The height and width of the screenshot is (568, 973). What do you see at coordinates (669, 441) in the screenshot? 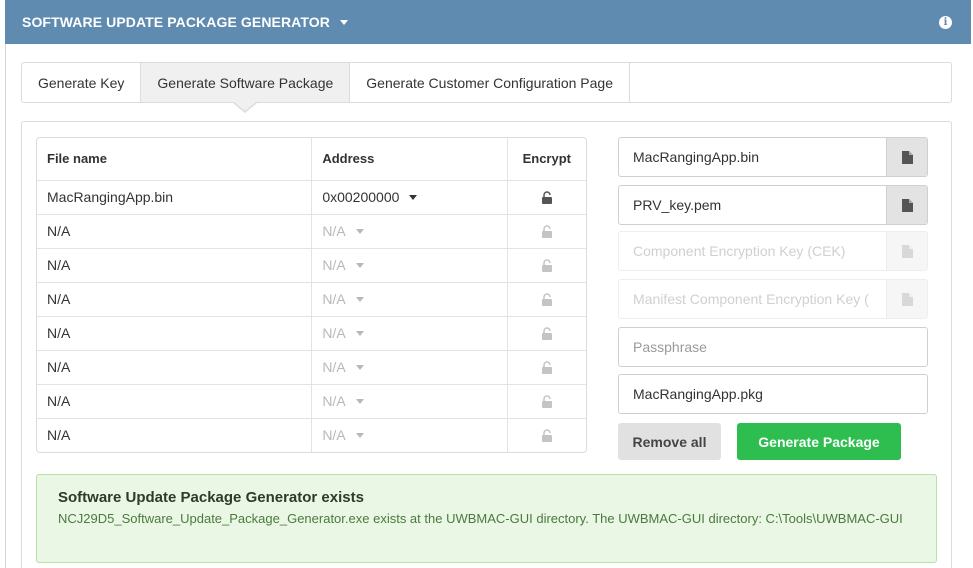
I see `remove-all-button: Remove all` at bounding box center [669, 441].